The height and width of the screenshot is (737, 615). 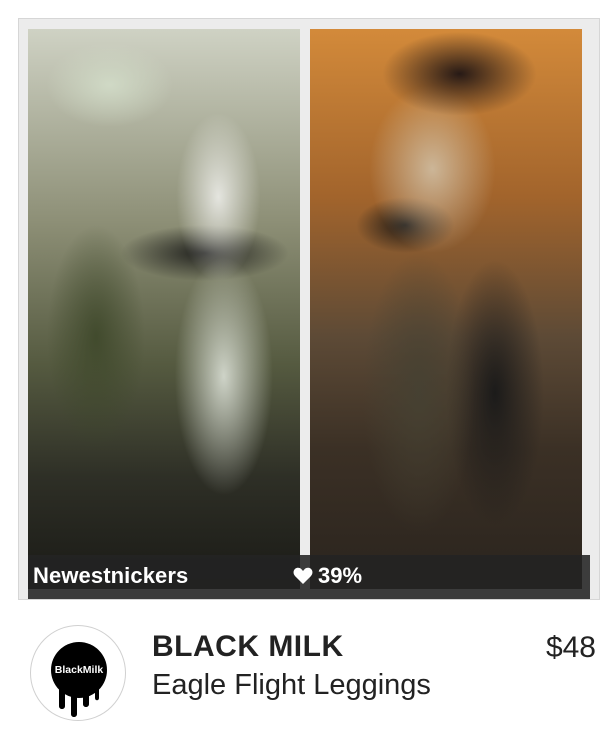 What do you see at coordinates (570, 647) in the screenshot?
I see `product-price: $48` at bounding box center [570, 647].